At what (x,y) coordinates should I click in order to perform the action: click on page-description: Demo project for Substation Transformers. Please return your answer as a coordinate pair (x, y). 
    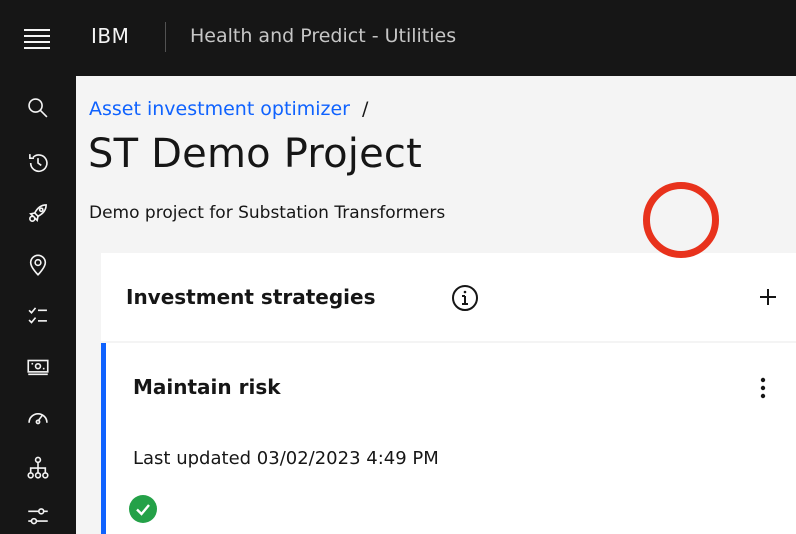
    Looking at the image, I should click on (267, 213).